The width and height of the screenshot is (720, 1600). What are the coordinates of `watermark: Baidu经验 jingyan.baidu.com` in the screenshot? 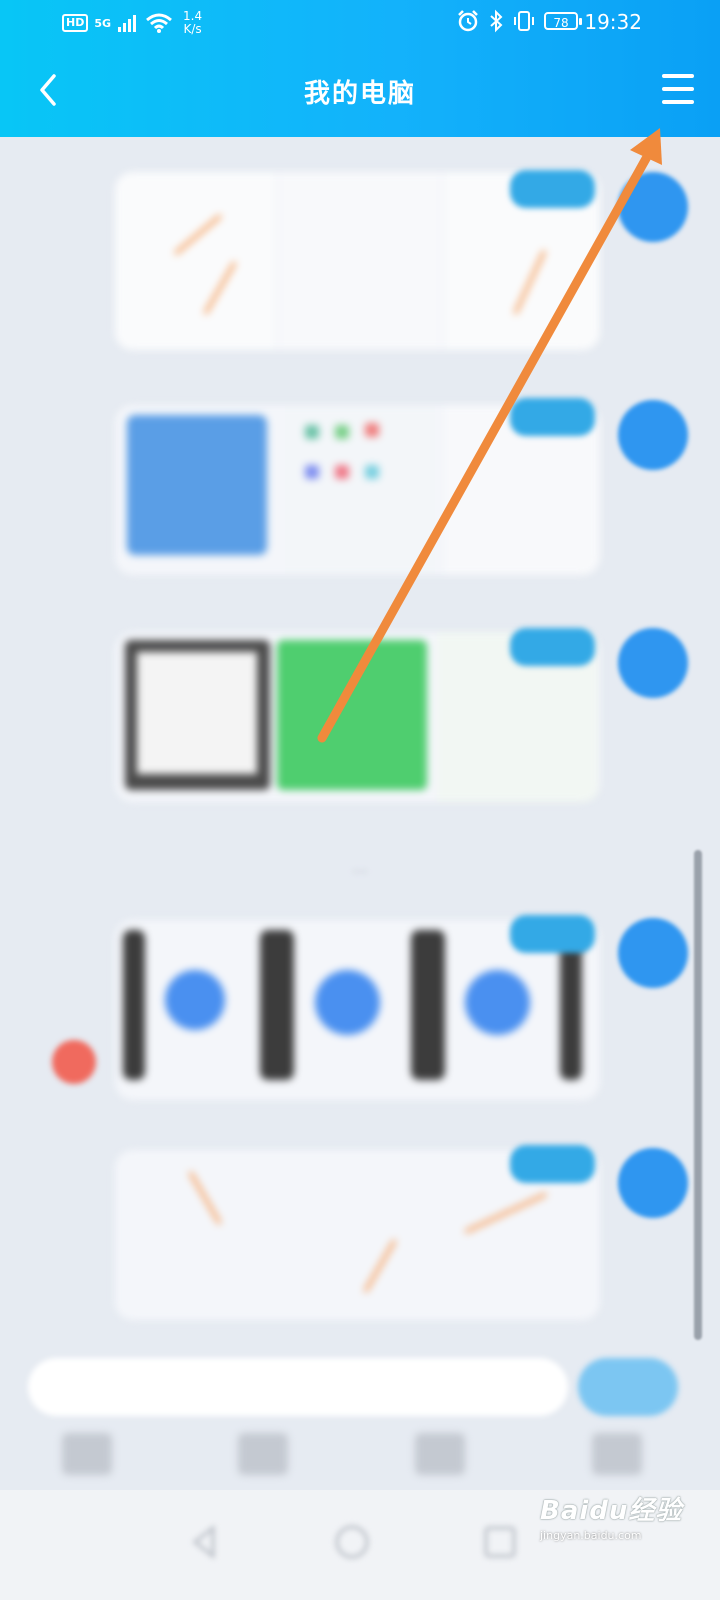 It's located at (625, 1540).